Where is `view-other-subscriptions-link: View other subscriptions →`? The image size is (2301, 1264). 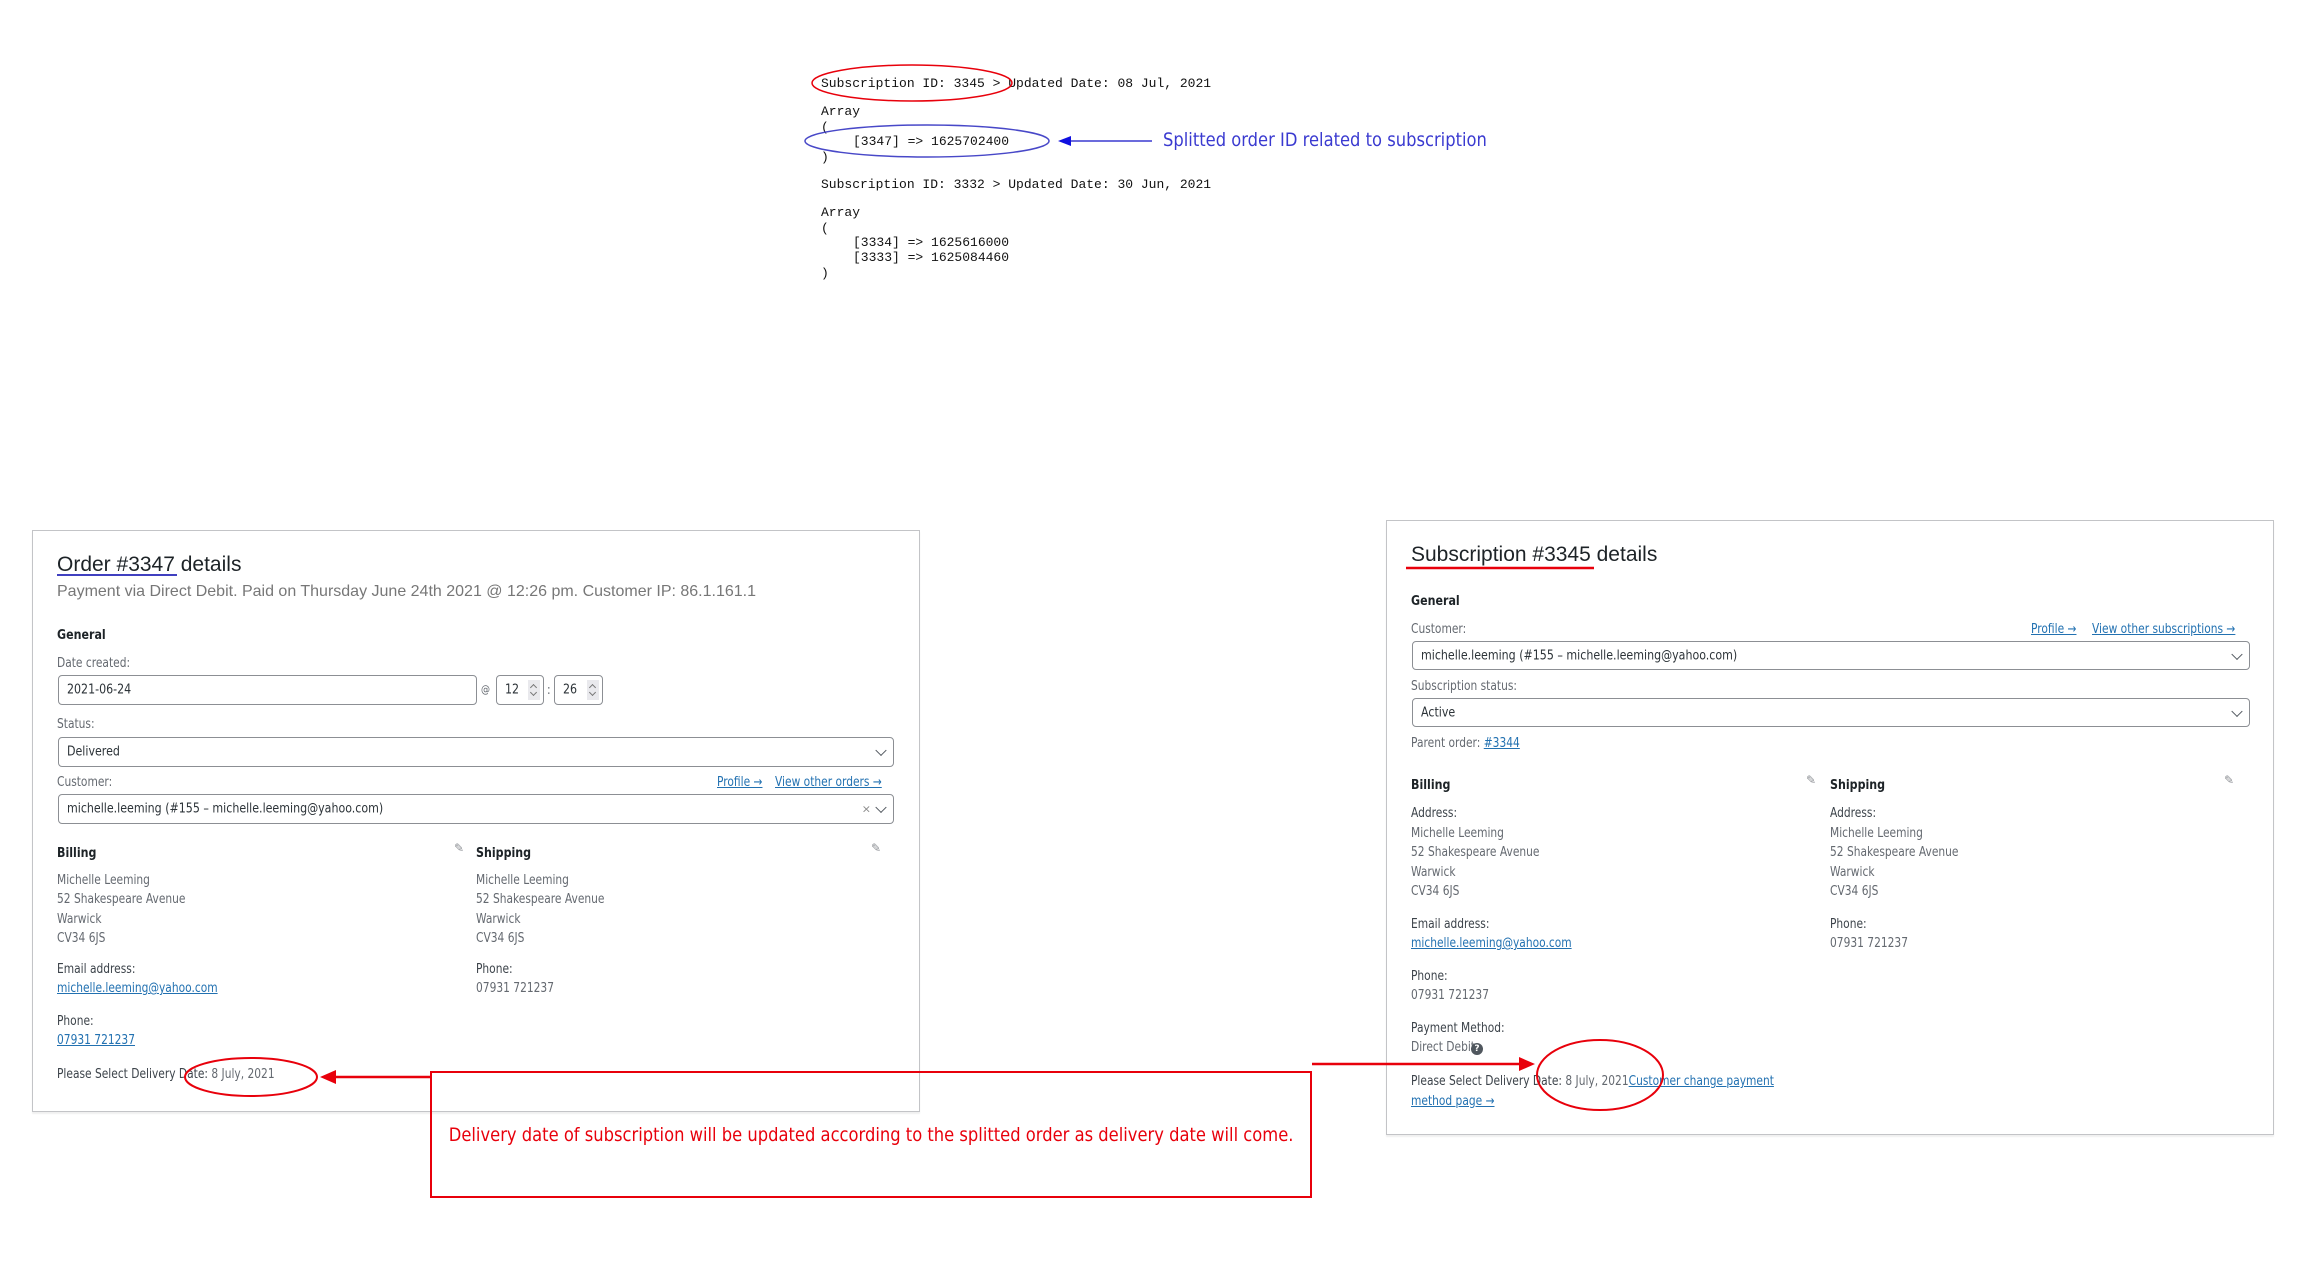 view-other-subscriptions-link: View other subscriptions → is located at coordinates (2163, 629).